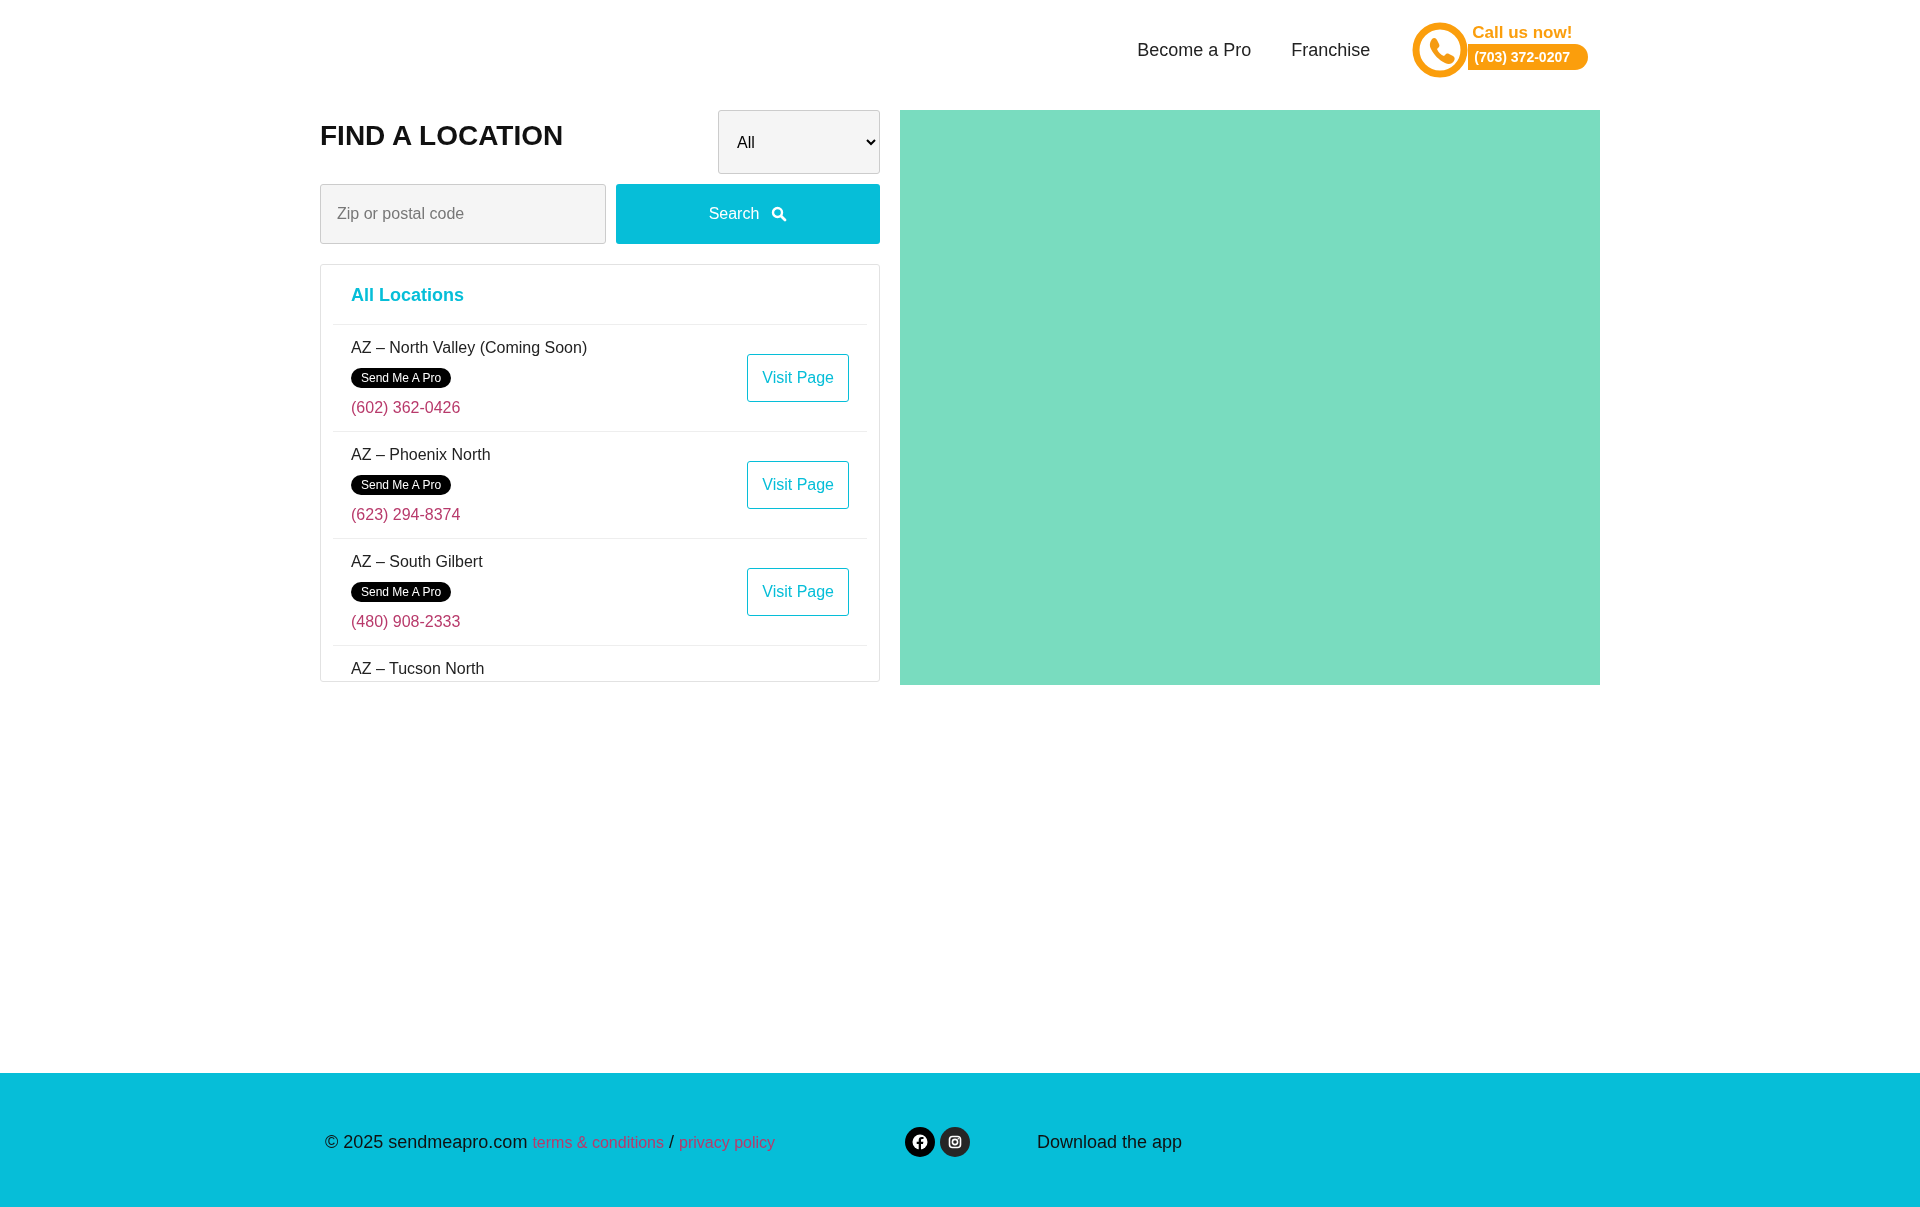 The width and height of the screenshot is (1920, 1207). Describe the element at coordinates (1523, 32) in the screenshot. I see `call-heading: Call us now!` at that location.